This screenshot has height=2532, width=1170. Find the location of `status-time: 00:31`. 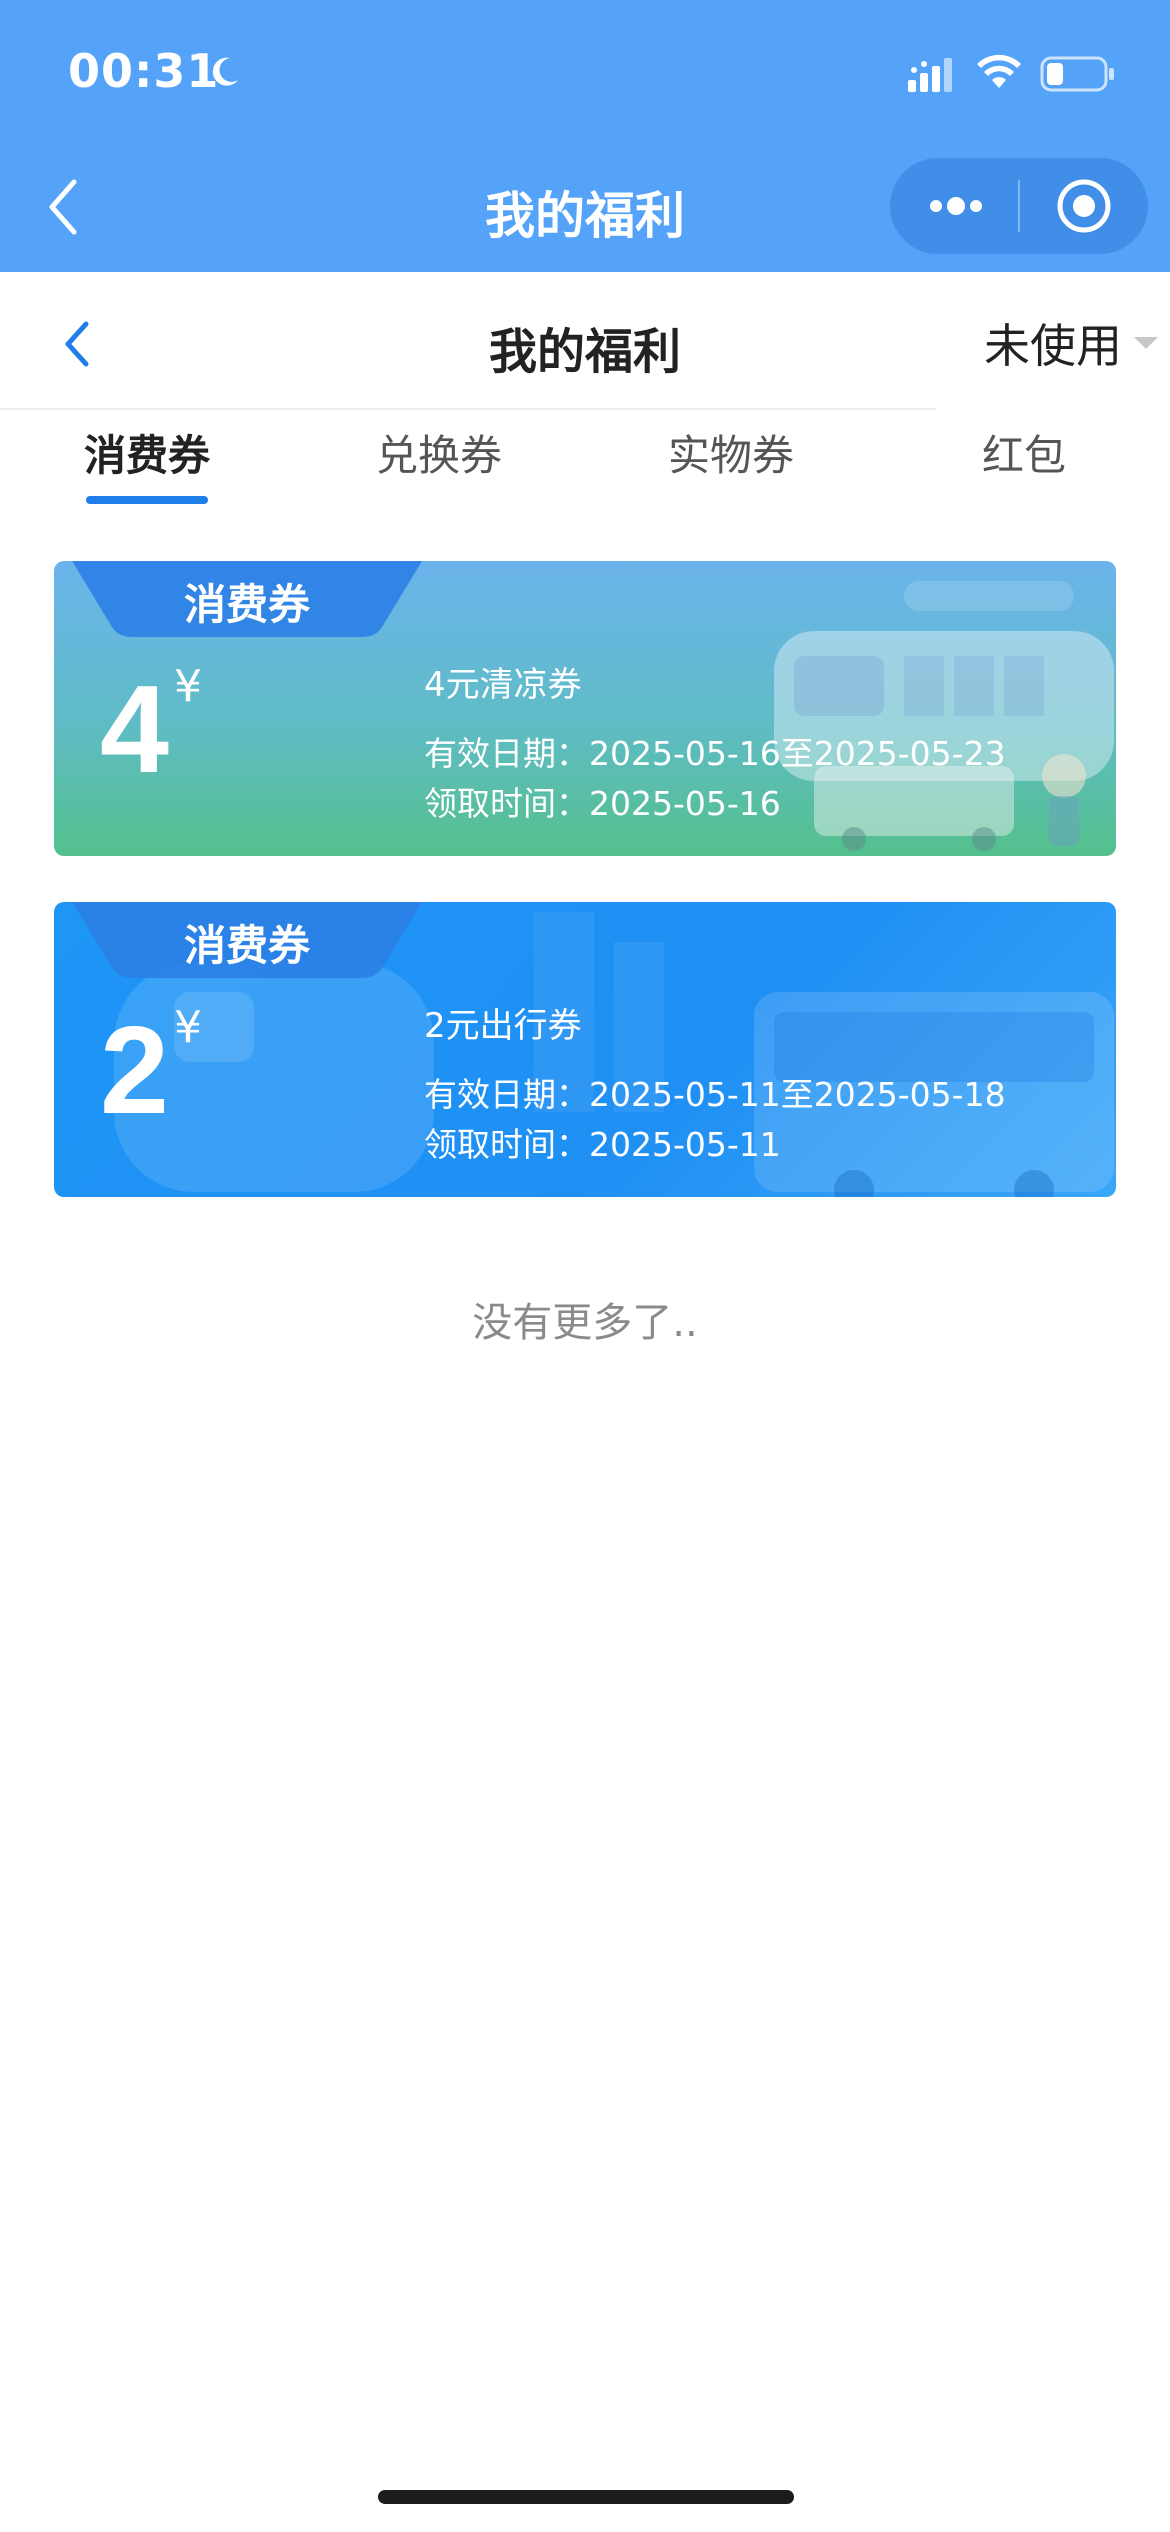

status-time: 00:31 is located at coordinates (144, 71).